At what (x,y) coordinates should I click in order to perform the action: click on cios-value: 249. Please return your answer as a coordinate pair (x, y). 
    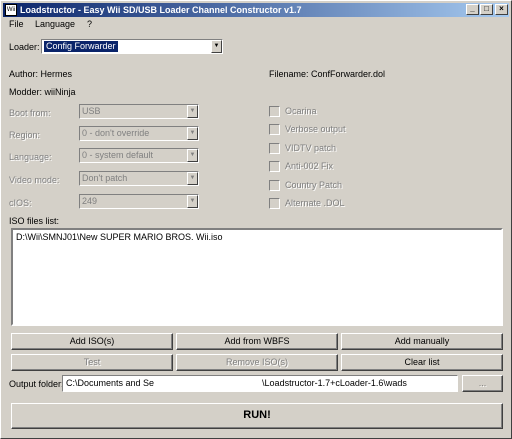
    Looking at the image, I should click on (90, 201).